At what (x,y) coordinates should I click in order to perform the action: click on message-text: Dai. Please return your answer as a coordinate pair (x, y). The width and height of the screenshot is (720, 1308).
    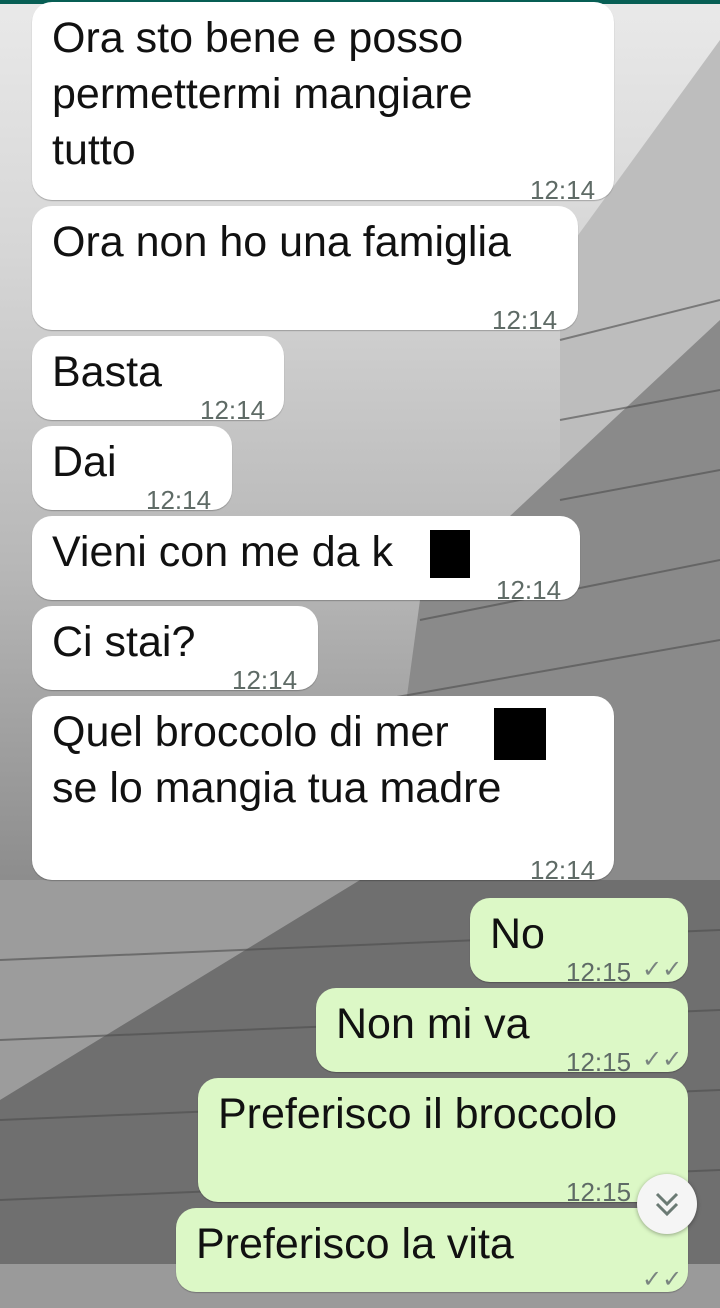
    Looking at the image, I should click on (84, 462).